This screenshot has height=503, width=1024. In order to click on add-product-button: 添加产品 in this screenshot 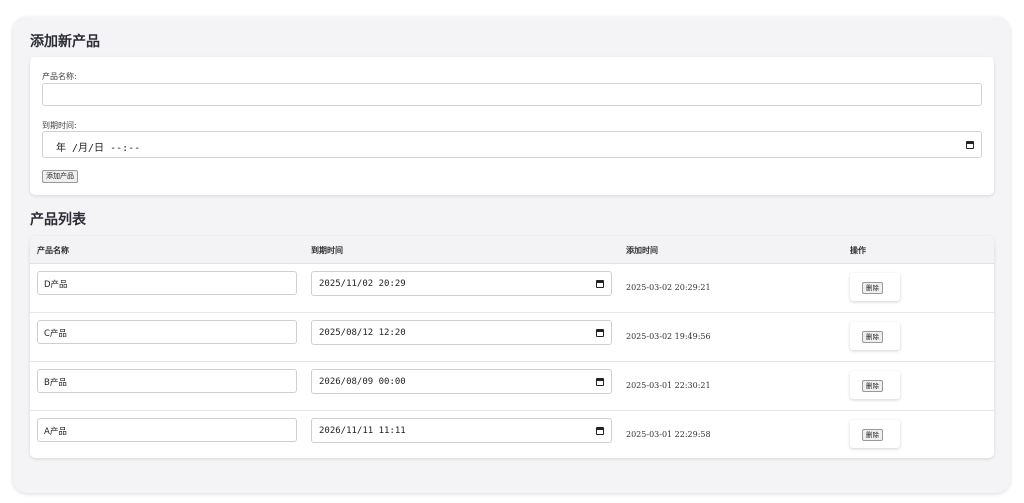, I will do `click(60, 176)`.